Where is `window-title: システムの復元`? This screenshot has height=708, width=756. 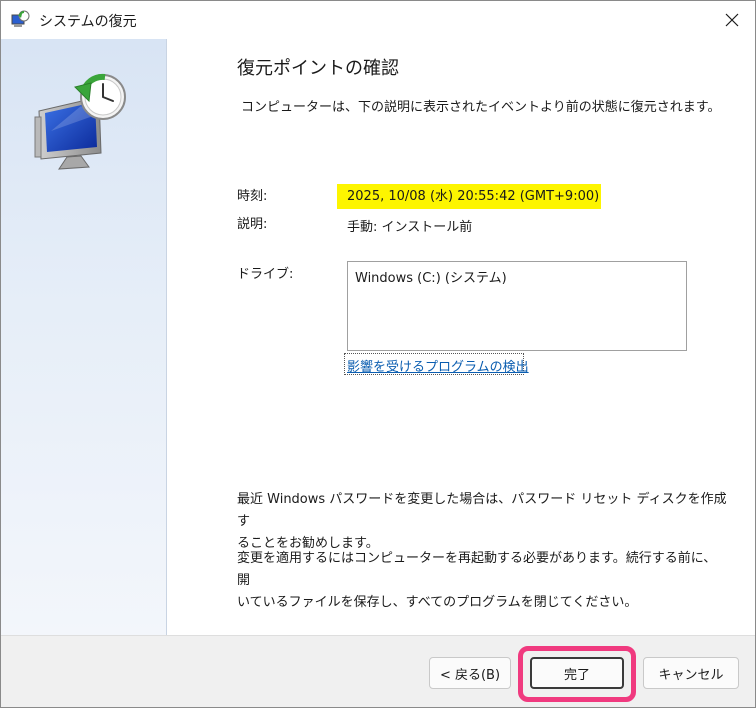 window-title: システムの復元 is located at coordinates (88, 22).